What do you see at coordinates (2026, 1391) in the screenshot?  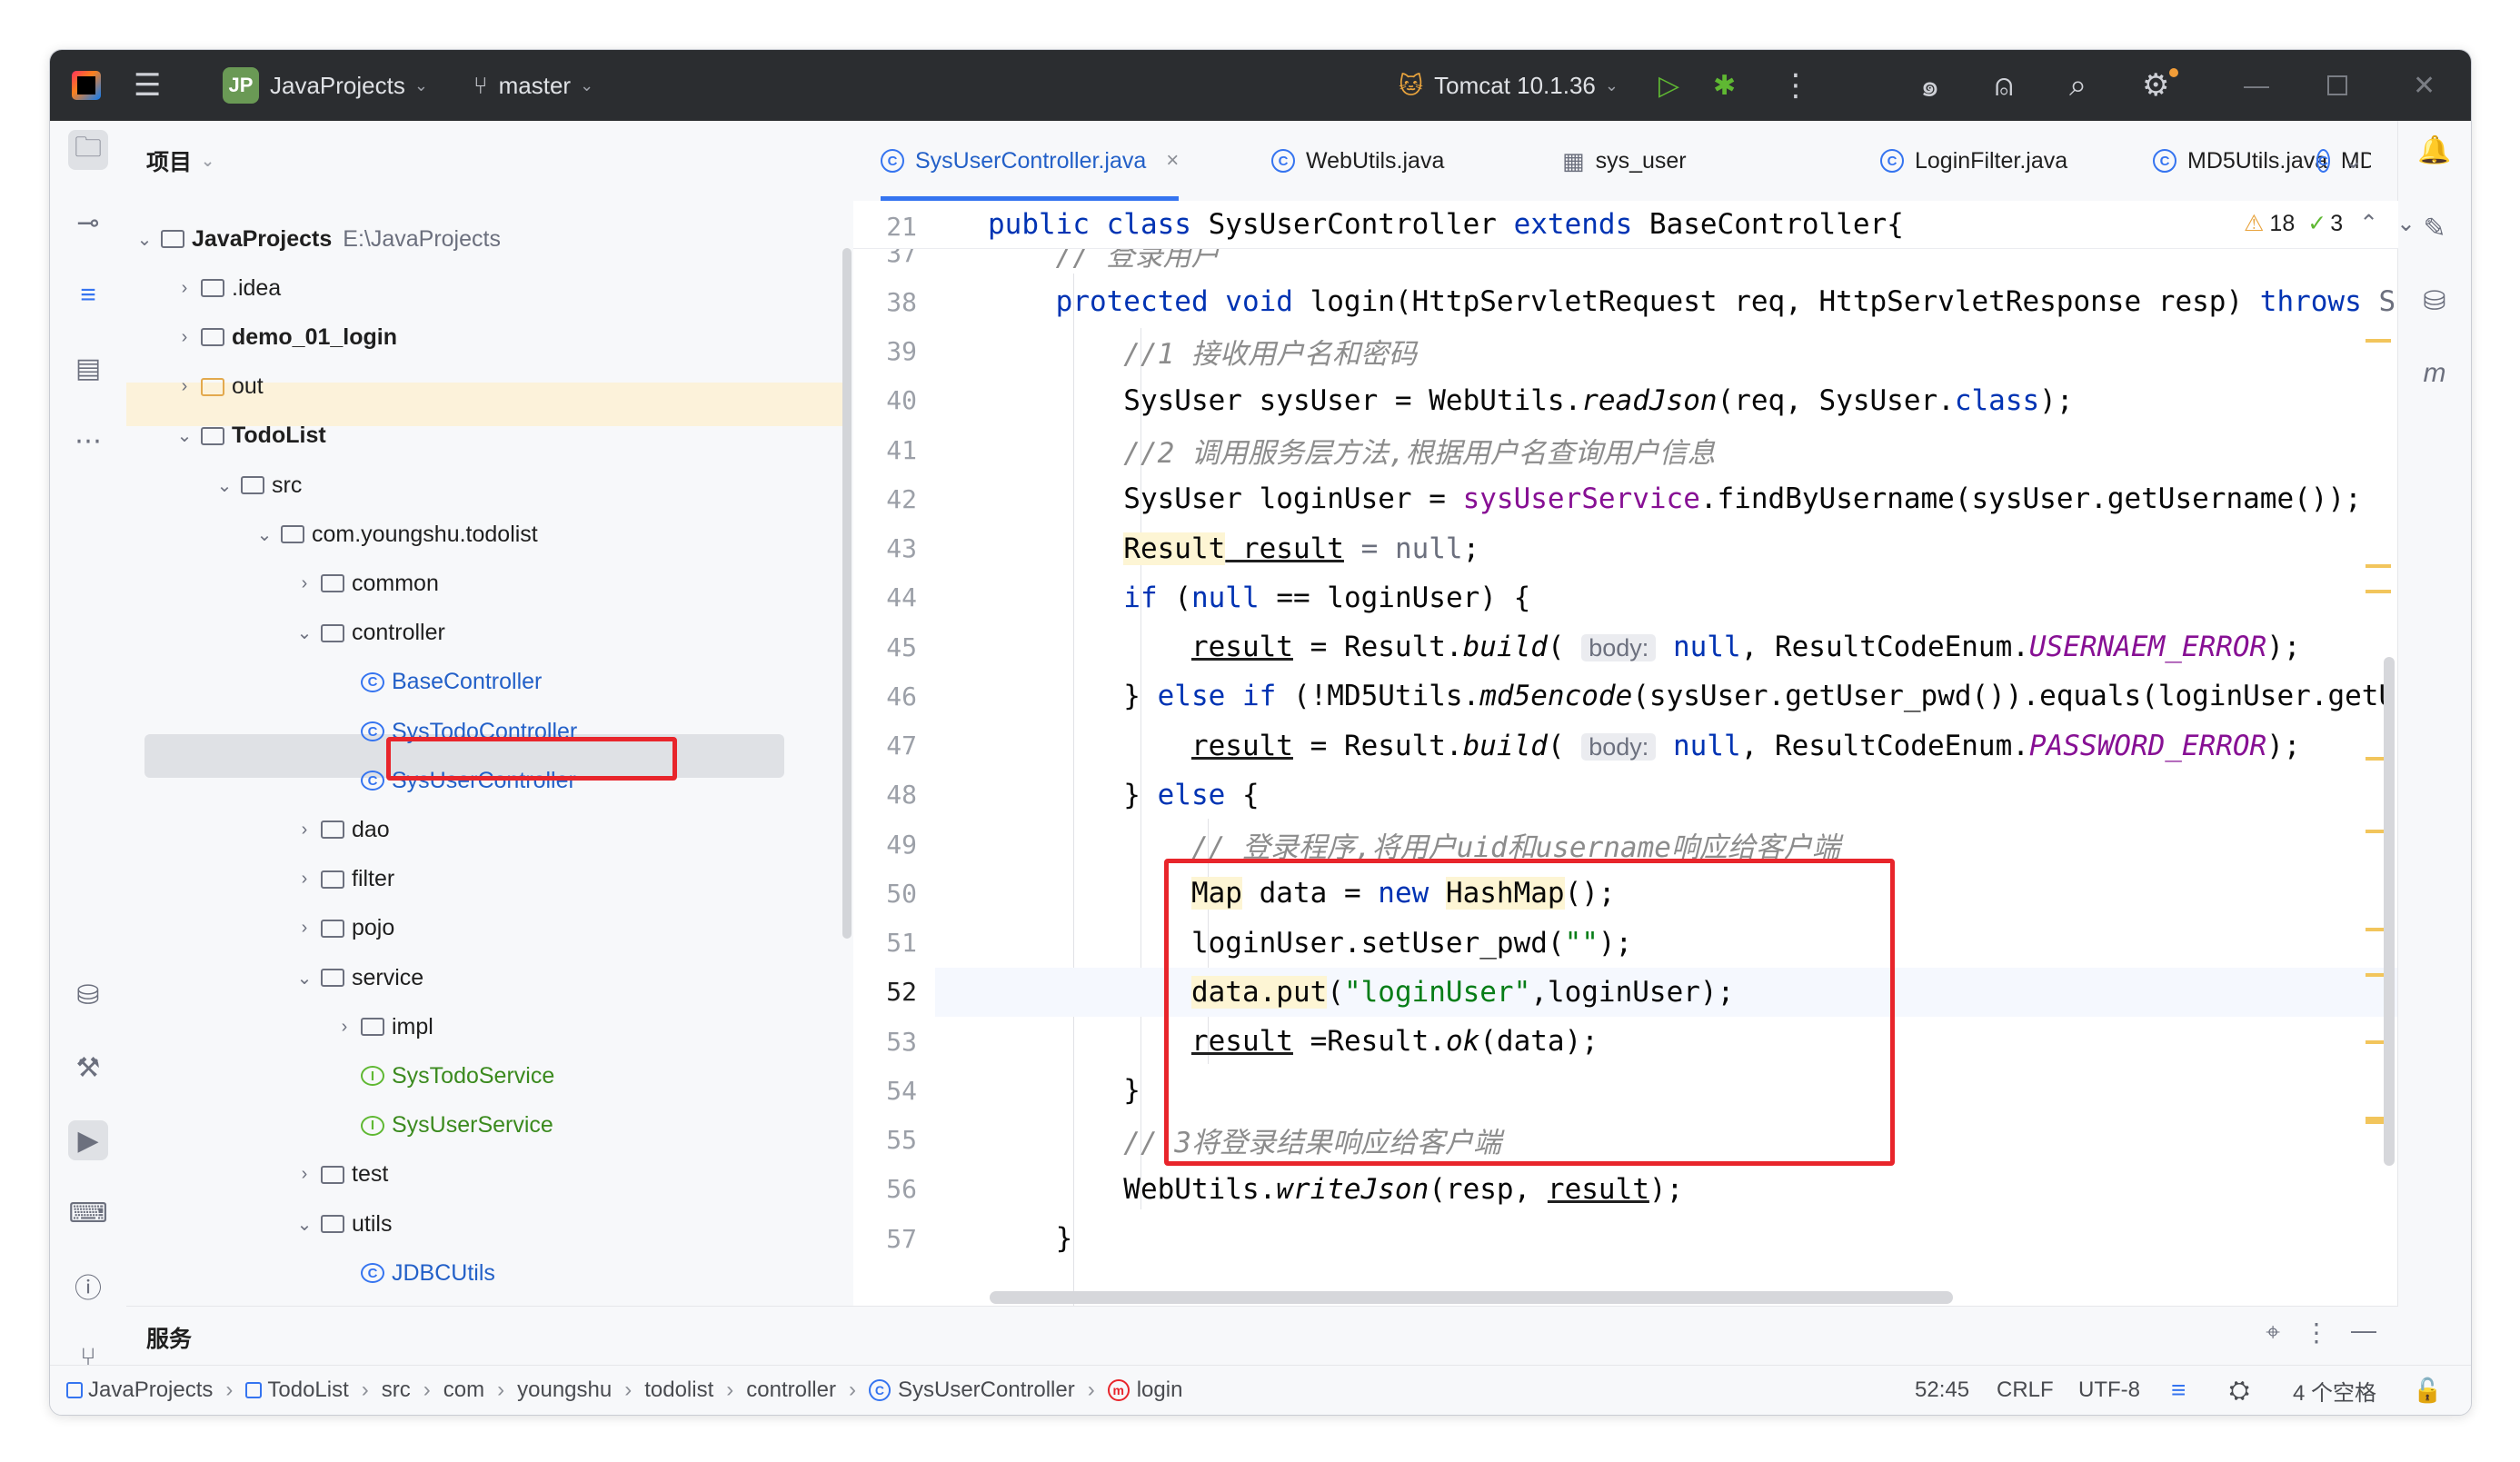 I see `line-separator: CRLF` at bounding box center [2026, 1391].